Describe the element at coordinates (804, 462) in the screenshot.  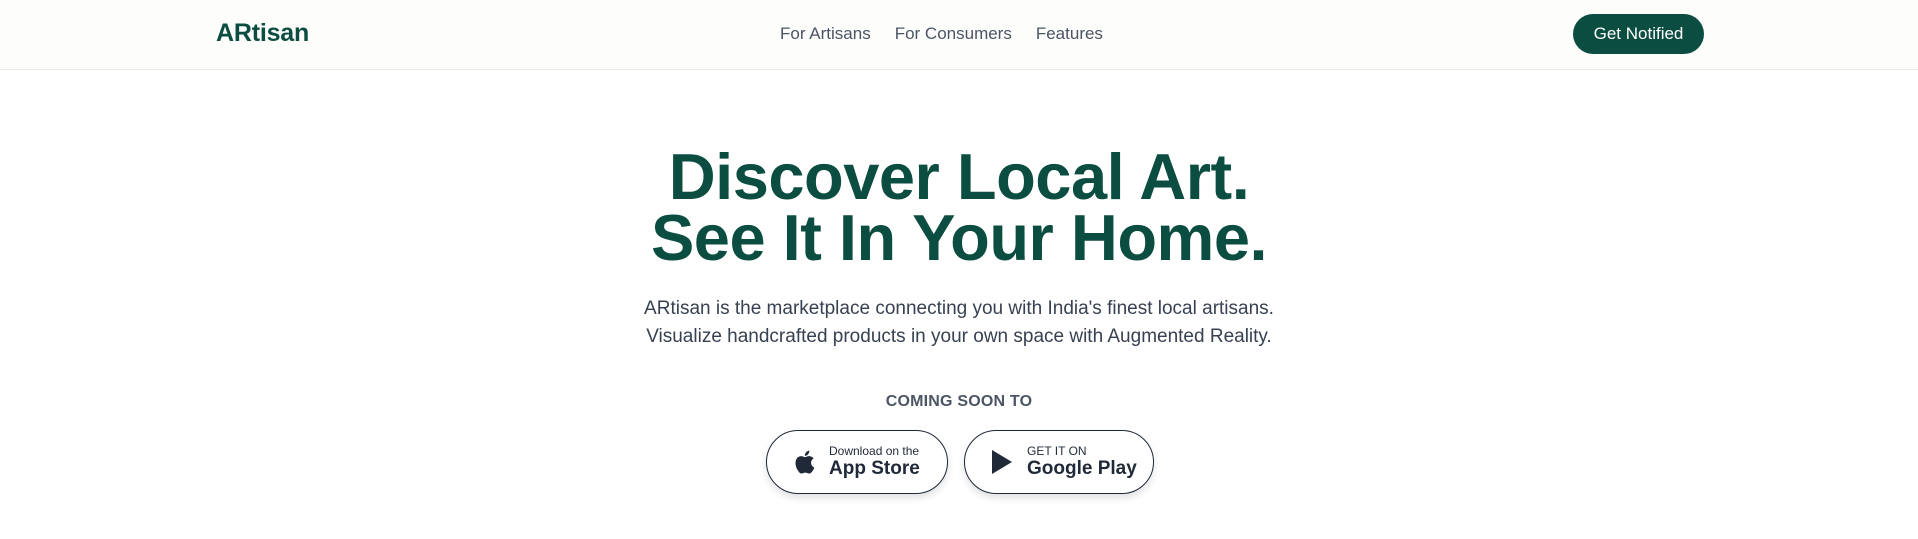
I see `apple-icon` at that location.